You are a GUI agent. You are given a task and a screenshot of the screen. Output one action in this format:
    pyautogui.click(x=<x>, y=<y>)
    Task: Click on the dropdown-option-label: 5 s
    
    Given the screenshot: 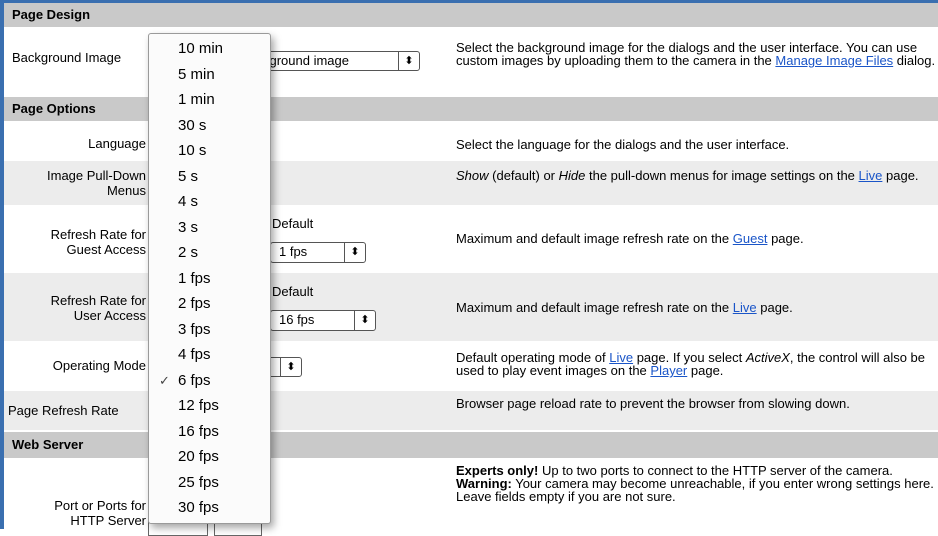 What is the action you would take?
    pyautogui.click(x=188, y=176)
    